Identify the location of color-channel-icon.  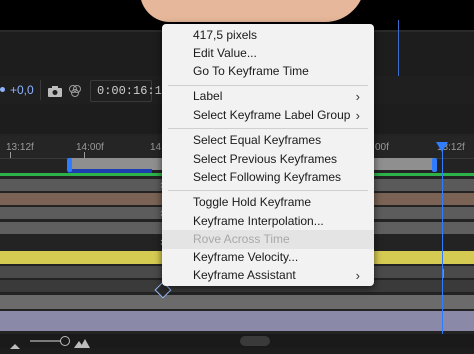
(75, 90).